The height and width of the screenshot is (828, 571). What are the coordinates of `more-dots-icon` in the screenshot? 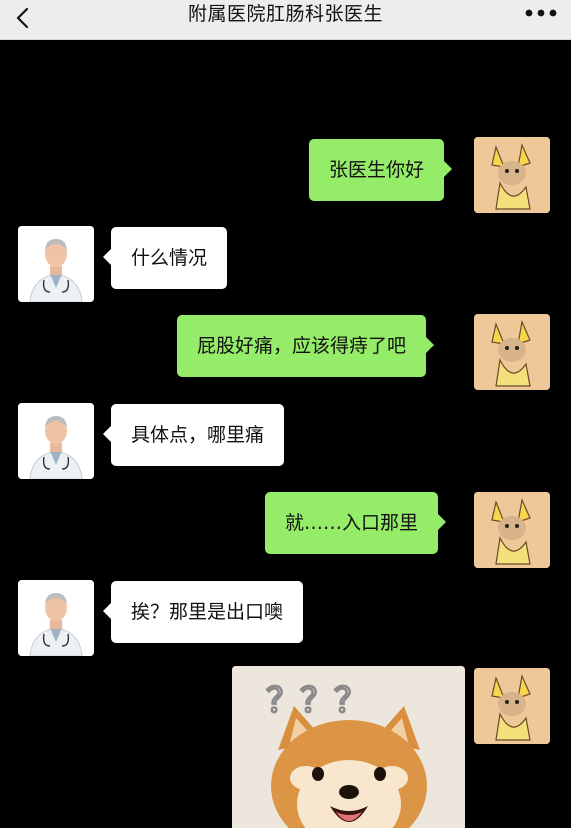 It's located at (541, 13).